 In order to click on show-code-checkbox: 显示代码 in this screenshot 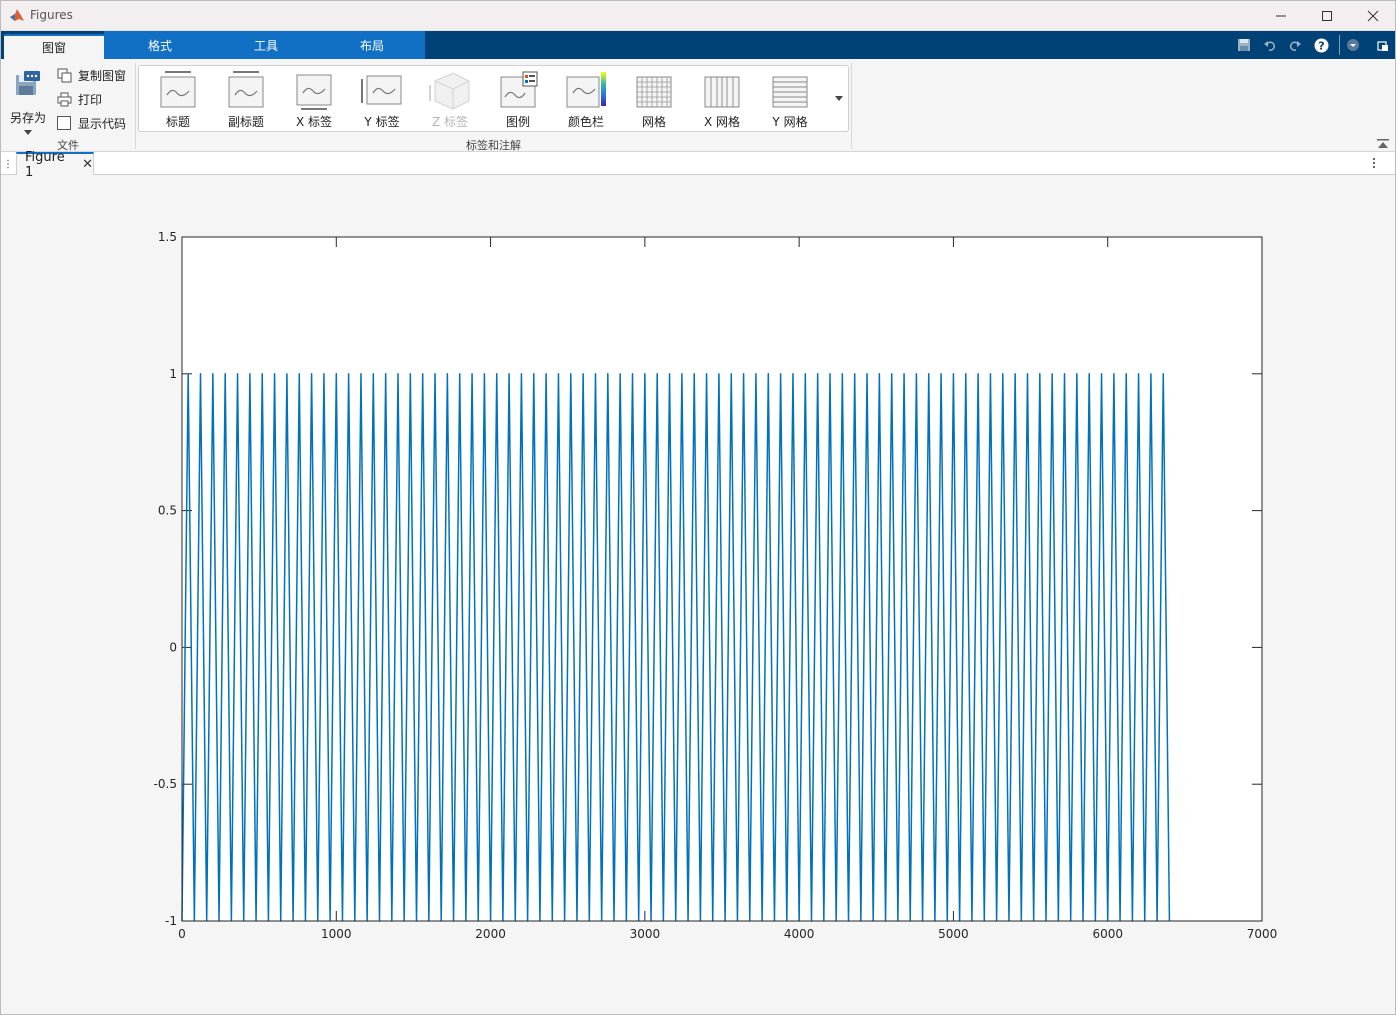, I will do `click(91, 123)`.